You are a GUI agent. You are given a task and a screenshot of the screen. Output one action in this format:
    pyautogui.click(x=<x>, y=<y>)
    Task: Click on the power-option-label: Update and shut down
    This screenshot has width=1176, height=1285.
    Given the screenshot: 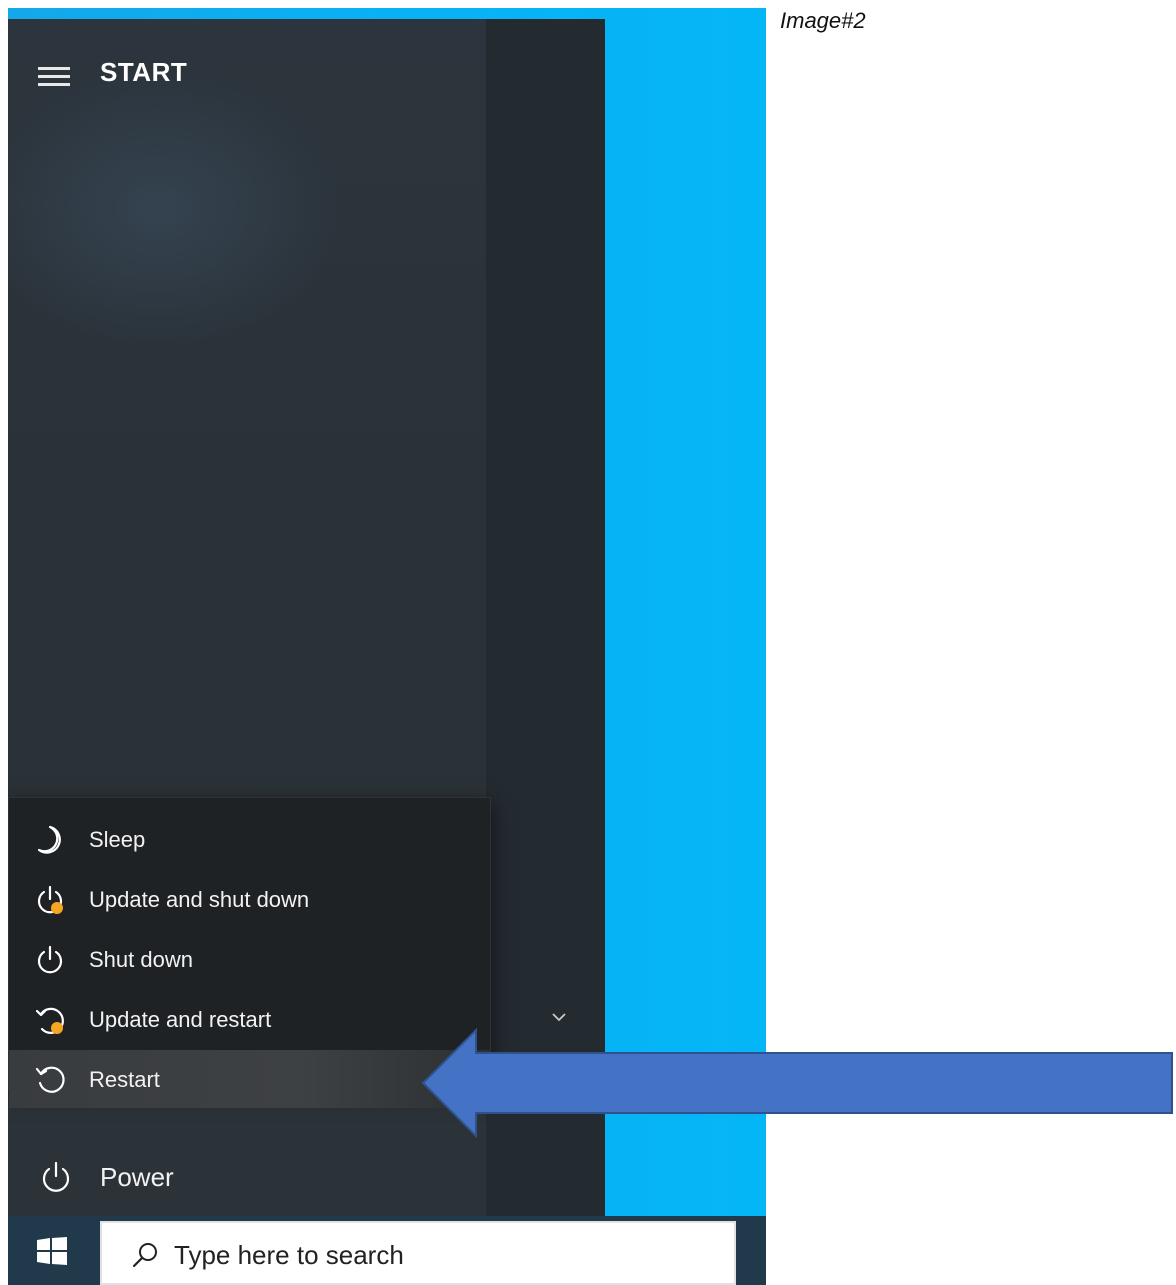 What is the action you would take?
    pyautogui.click(x=199, y=899)
    